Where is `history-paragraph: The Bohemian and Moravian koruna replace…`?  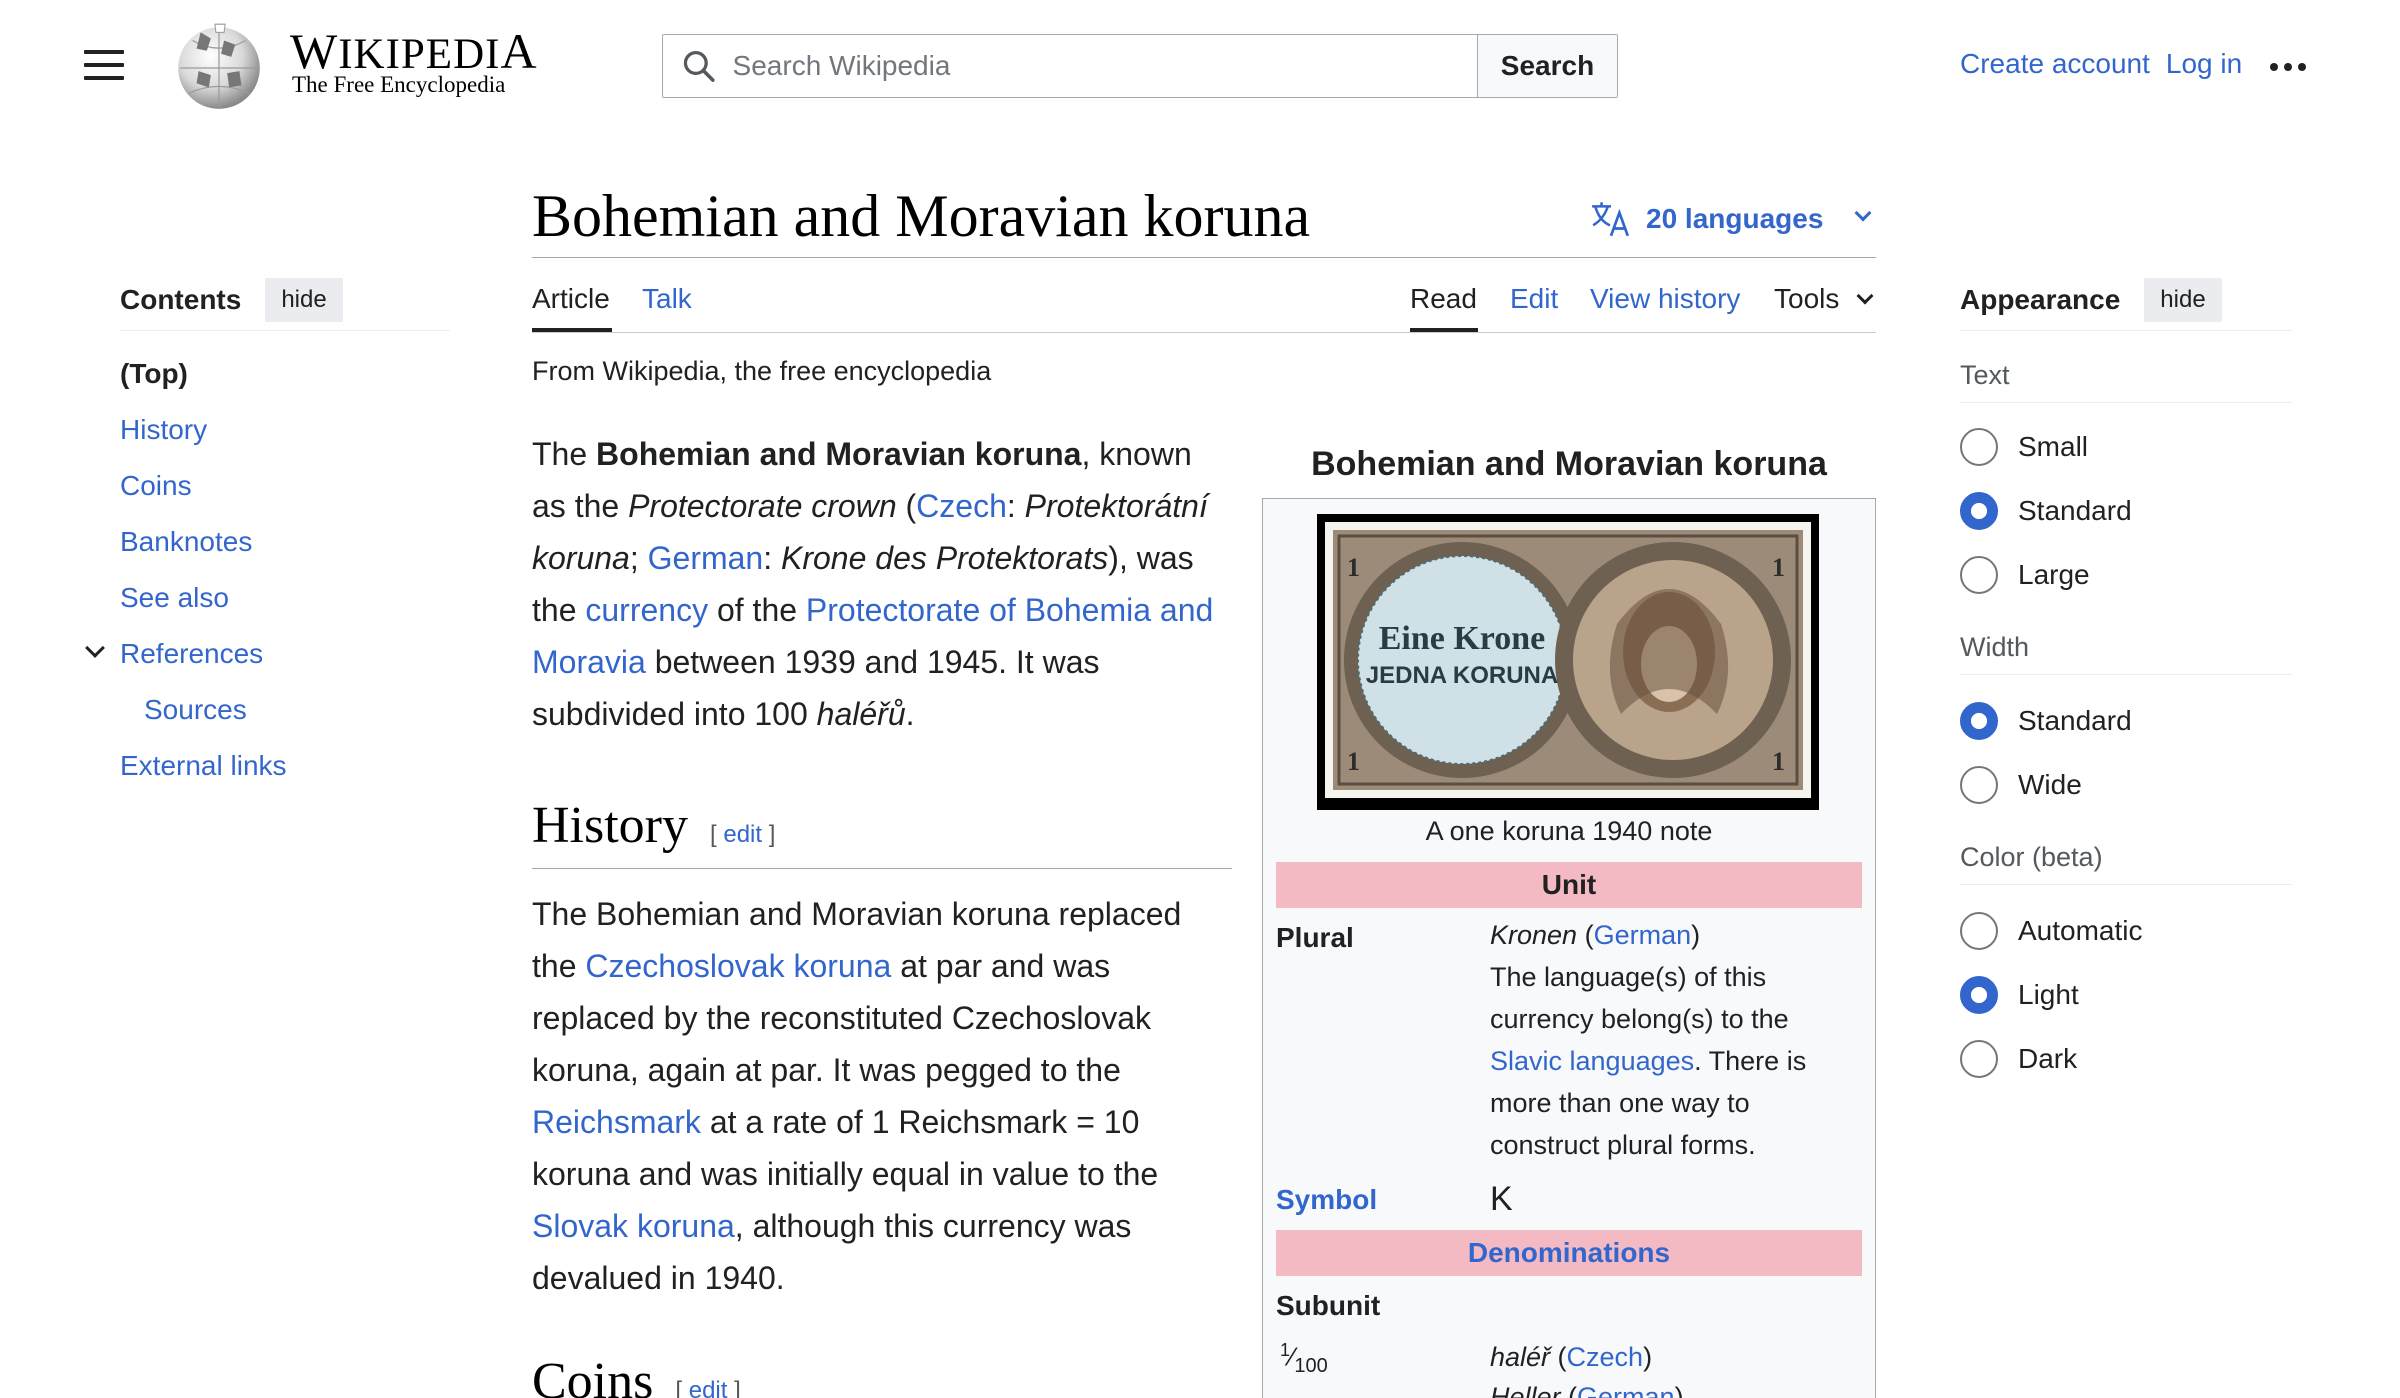 history-paragraph: The Bohemian and Moravian koruna replace… is located at coordinates (857, 1096).